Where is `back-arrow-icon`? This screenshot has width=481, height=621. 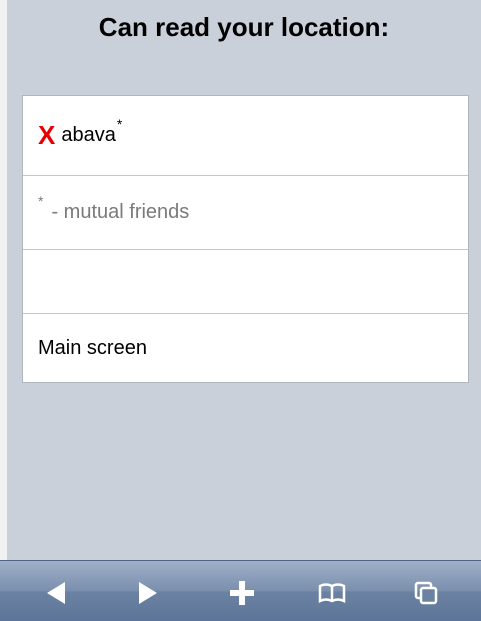 back-arrow-icon is located at coordinates (56, 593).